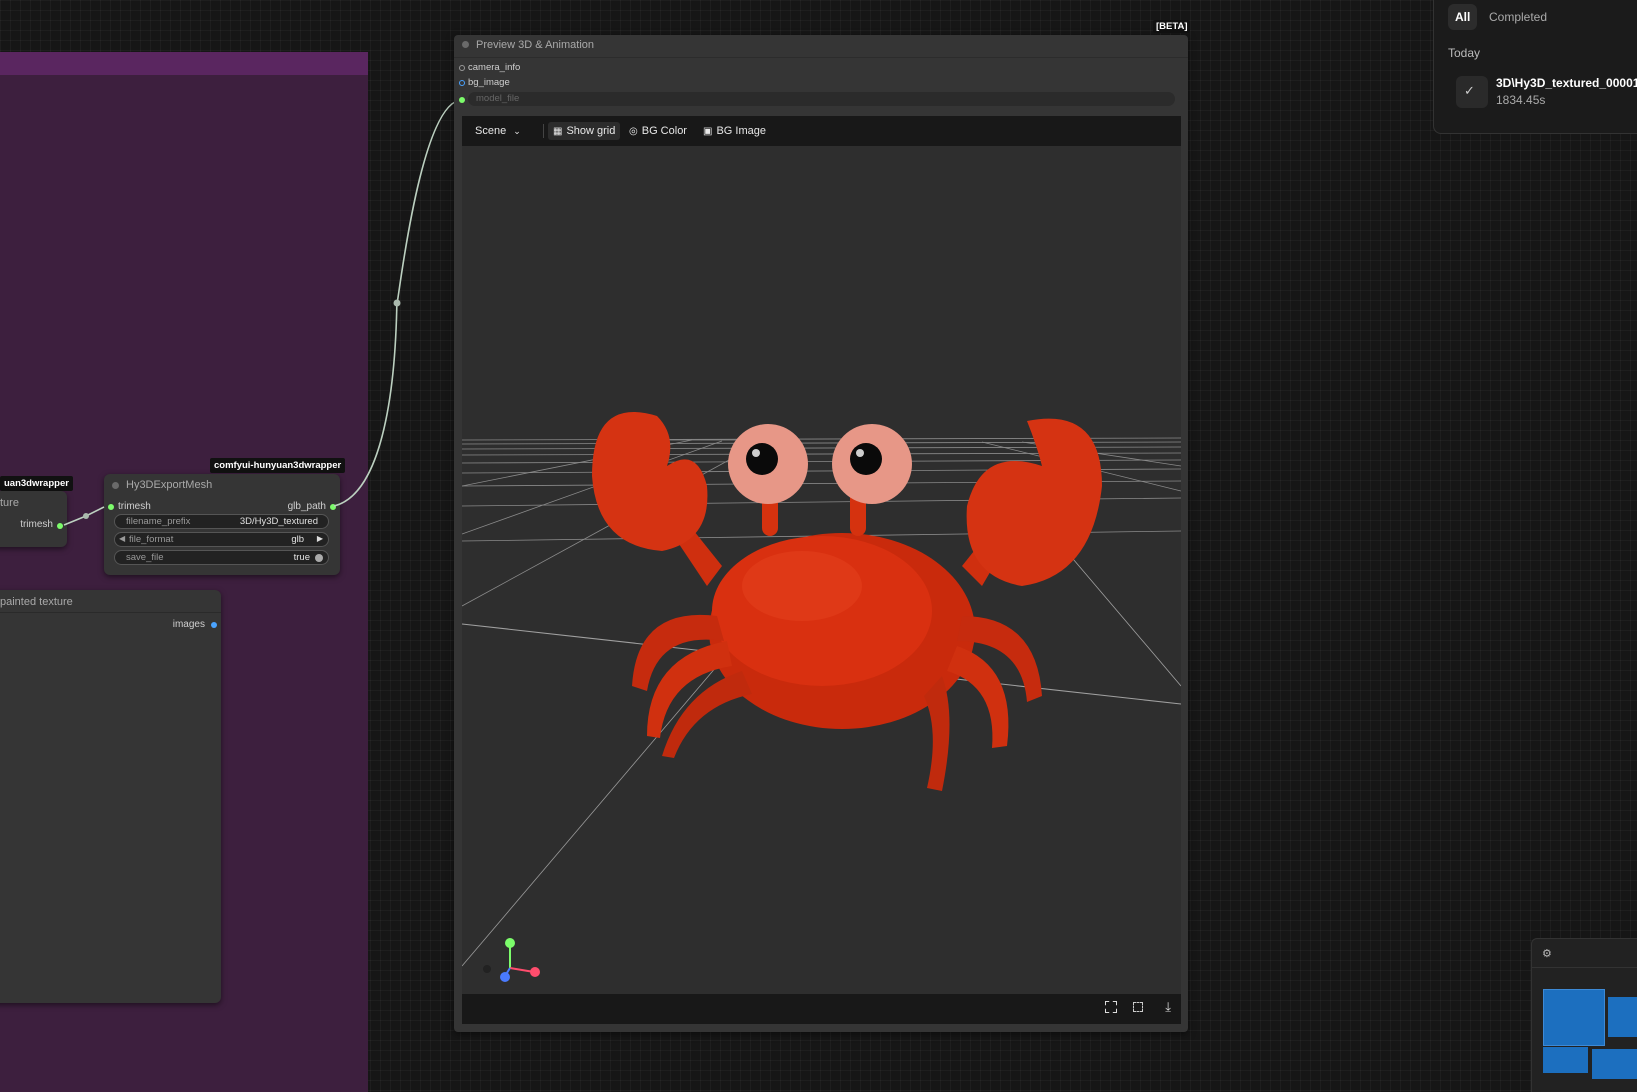 The height and width of the screenshot is (1092, 1637). What do you see at coordinates (821, 1009) in the screenshot?
I see `viewer-bottom-bar: ⤓` at bounding box center [821, 1009].